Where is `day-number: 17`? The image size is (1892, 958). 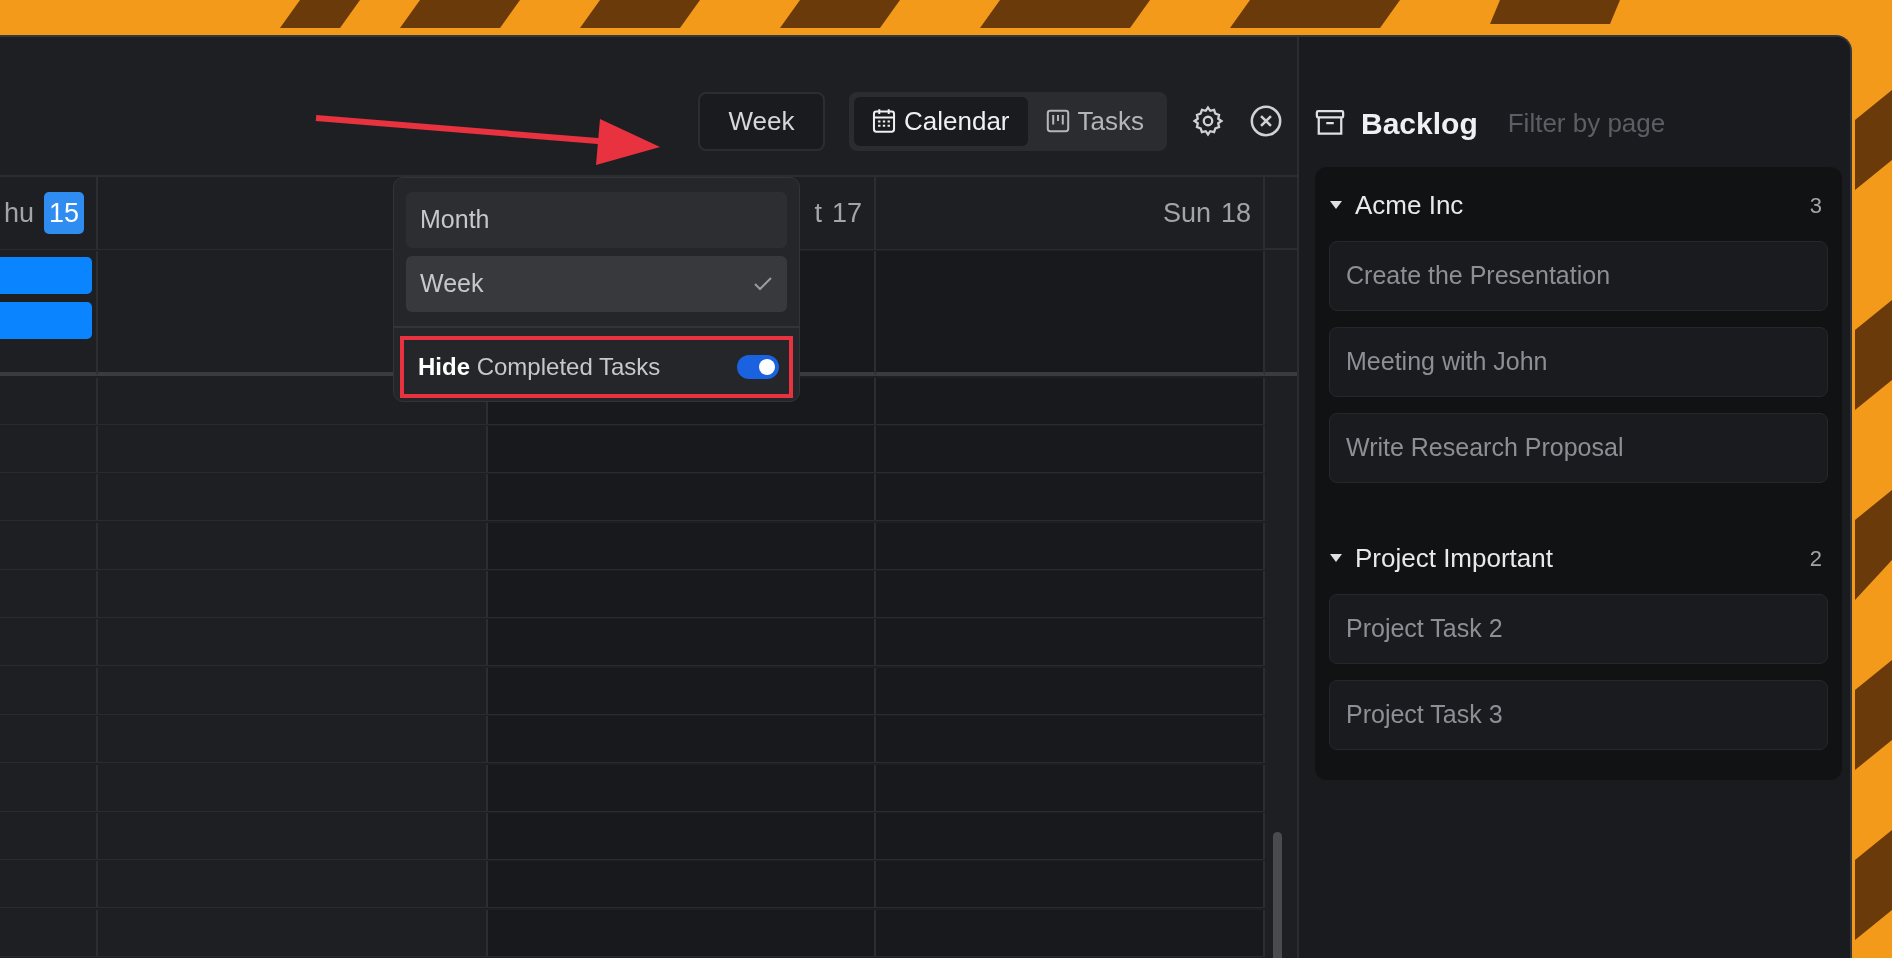 day-number: 17 is located at coordinates (846, 213).